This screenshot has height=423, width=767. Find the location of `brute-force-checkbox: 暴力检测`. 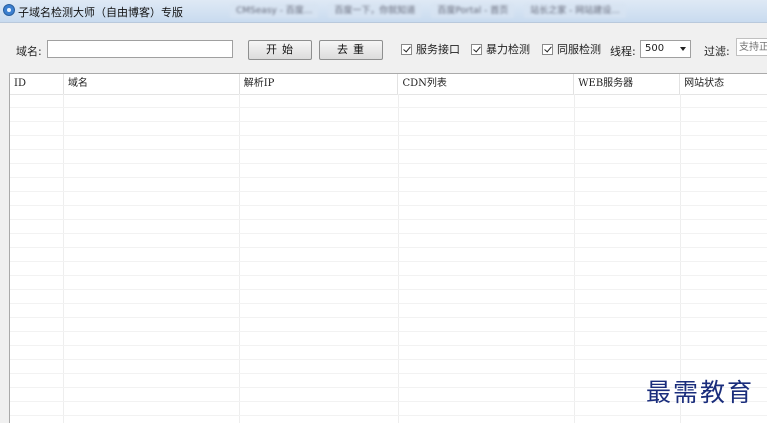

brute-force-checkbox: 暴力检测 is located at coordinates (500, 49).